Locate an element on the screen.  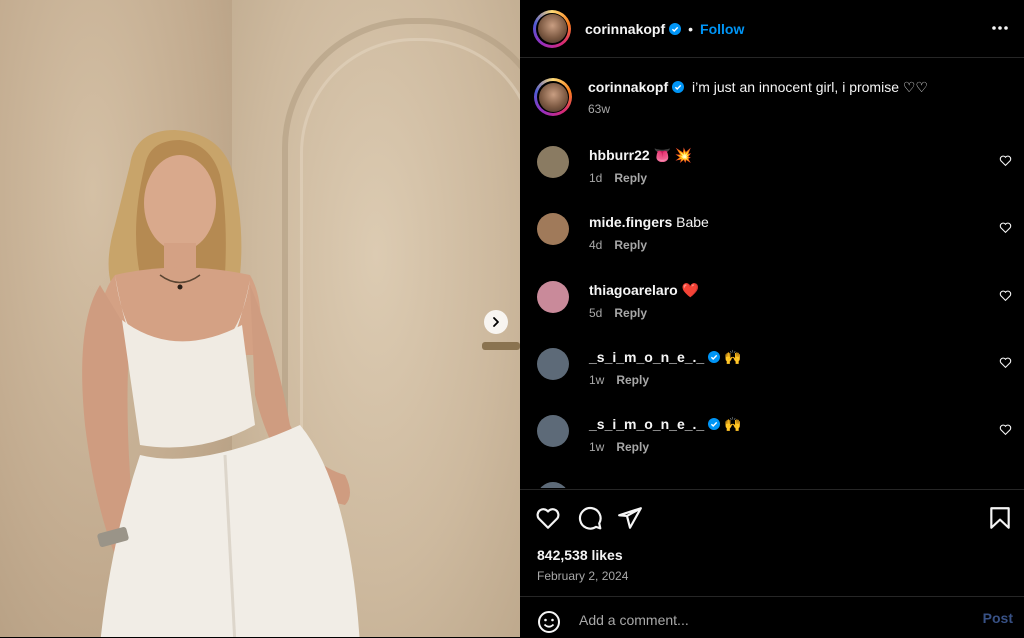
comment-time: 4d is located at coordinates (596, 245).